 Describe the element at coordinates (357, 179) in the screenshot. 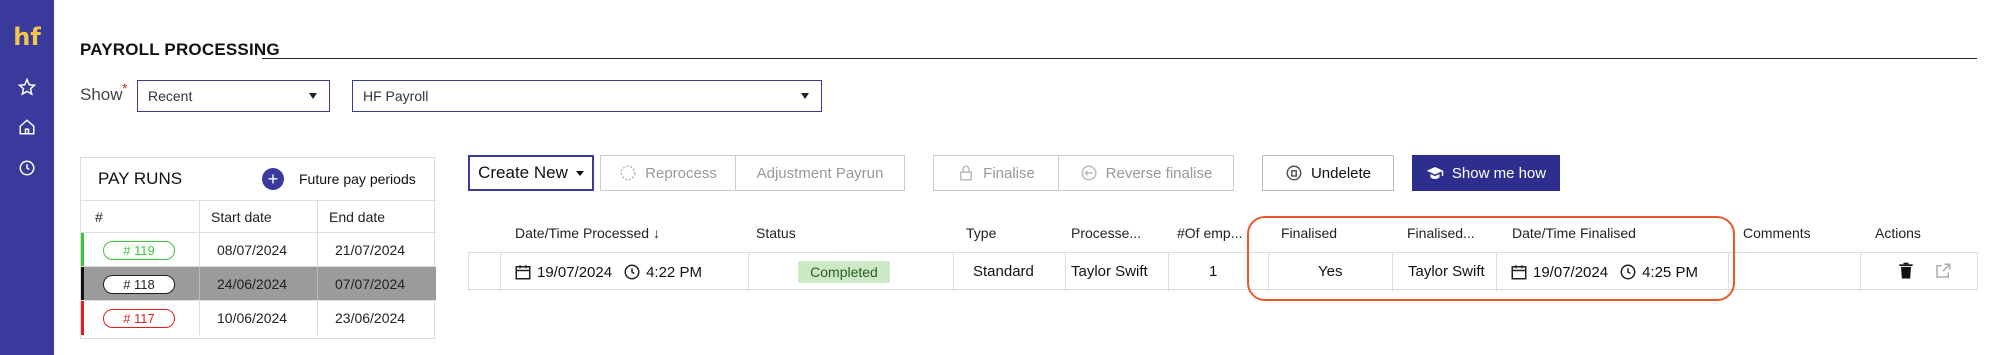

I see `future-pay-periods-link: Future pay periods` at that location.